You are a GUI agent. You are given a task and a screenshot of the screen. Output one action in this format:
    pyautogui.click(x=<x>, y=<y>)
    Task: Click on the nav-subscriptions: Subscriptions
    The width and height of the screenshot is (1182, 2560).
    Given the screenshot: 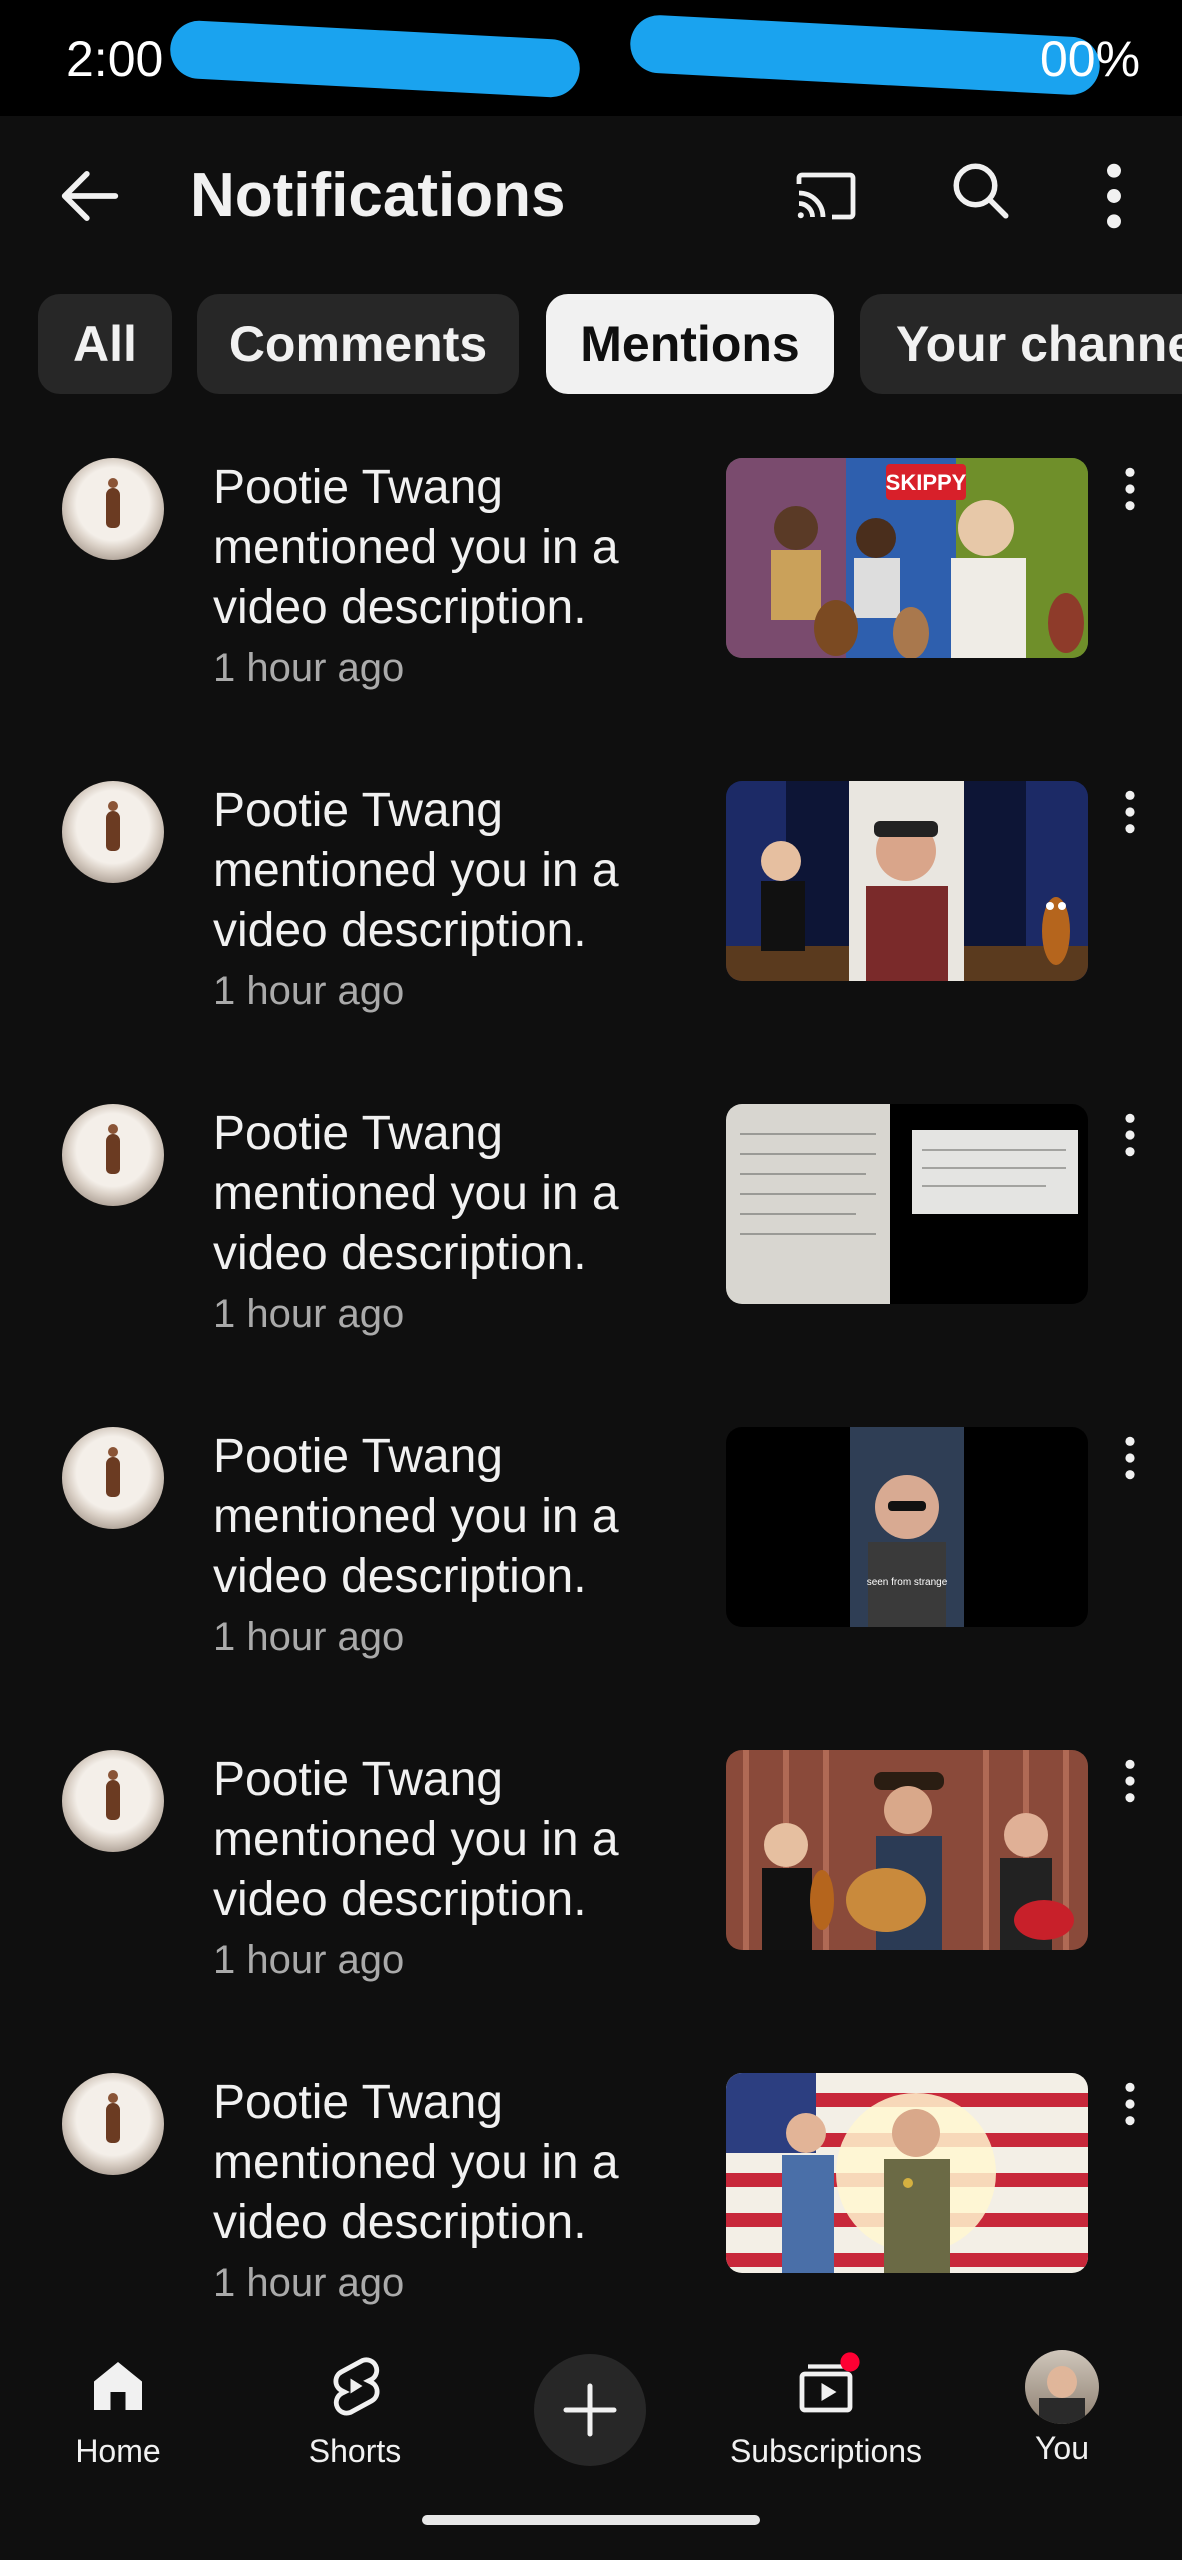 What is the action you would take?
    pyautogui.click(x=826, y=2410)
    